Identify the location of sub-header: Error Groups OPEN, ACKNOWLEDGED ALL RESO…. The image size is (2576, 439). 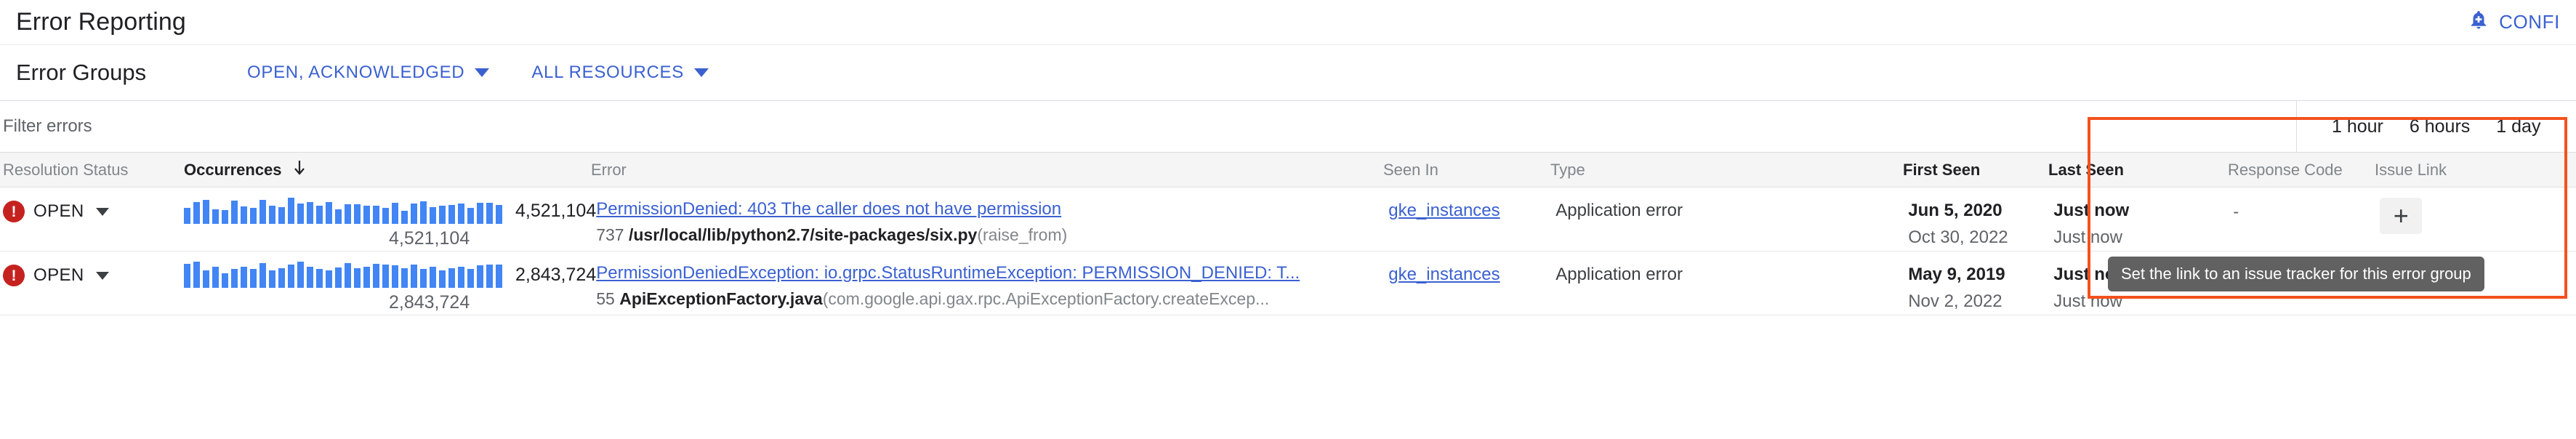
(1288, 72).